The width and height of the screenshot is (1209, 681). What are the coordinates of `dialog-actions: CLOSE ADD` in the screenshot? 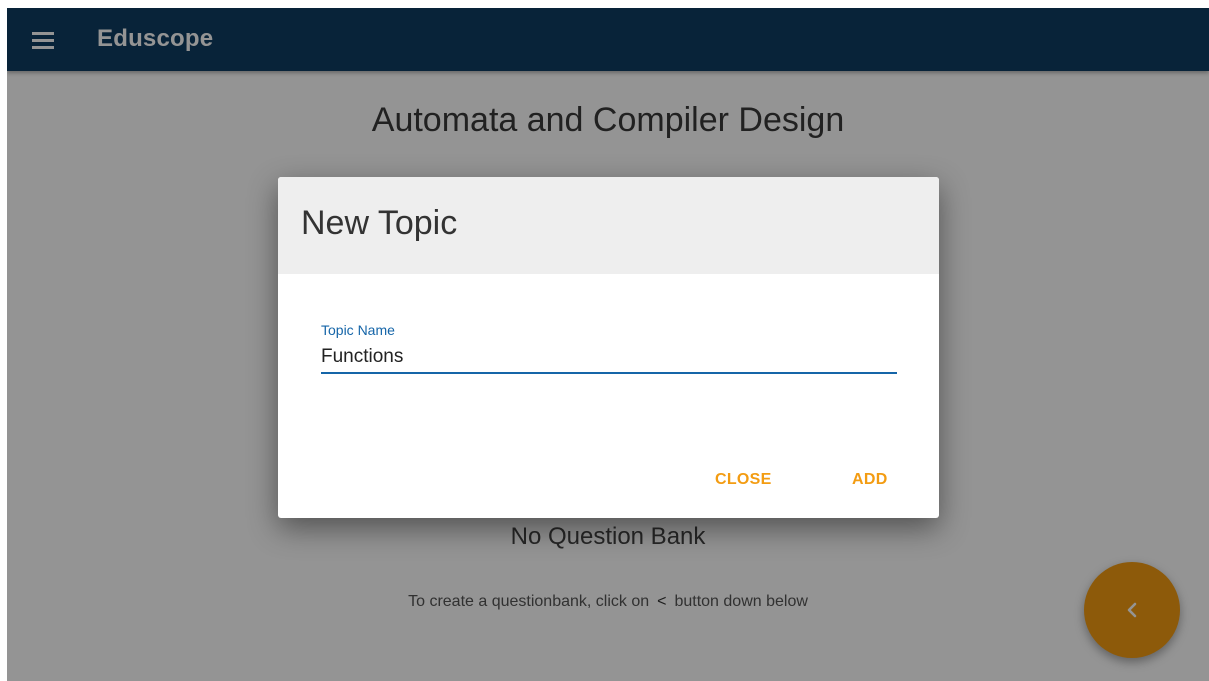 It's located at (608, 485).